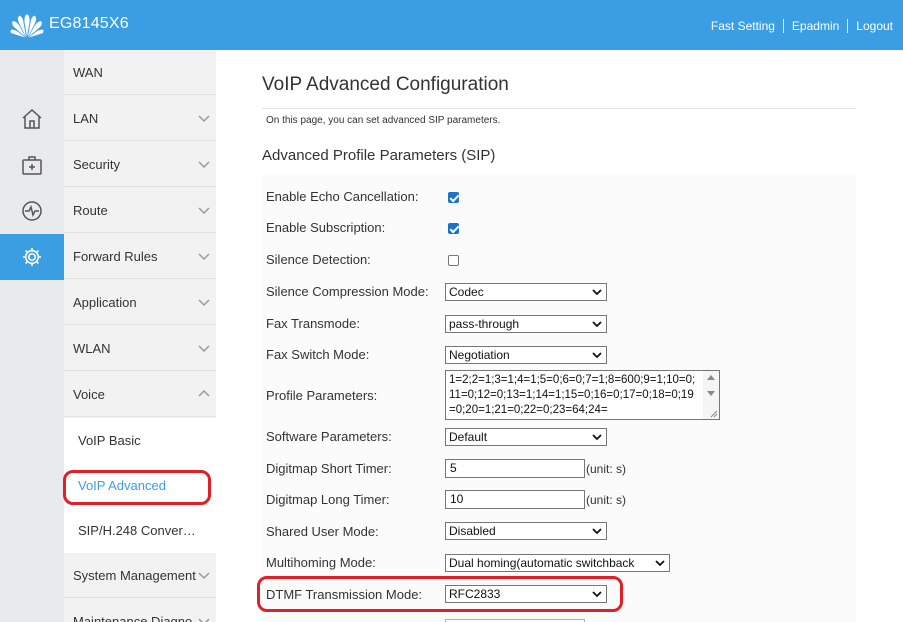 The image size is (903, 622). What do you see at coordinates (322, 395) in the screenshot?
I see `profile-parameters-label: Profile Parameters:` at bounding box center [322, 395].